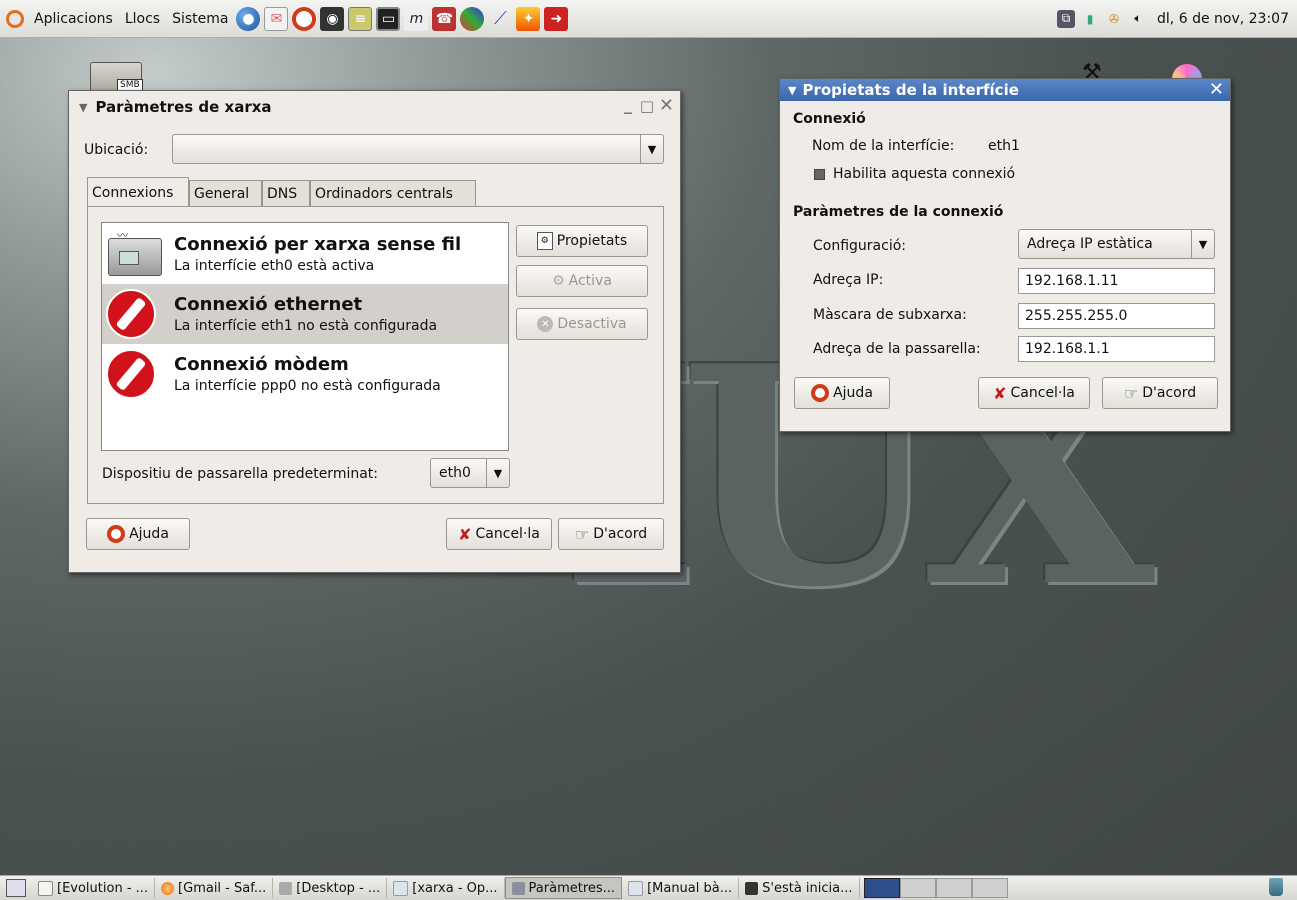 Image resolution: width=1297 pixels, height=900 pixels. Describe the element at coordinates (444, 18) in the screenshot. I see `chat-icon: ☎` at that location.